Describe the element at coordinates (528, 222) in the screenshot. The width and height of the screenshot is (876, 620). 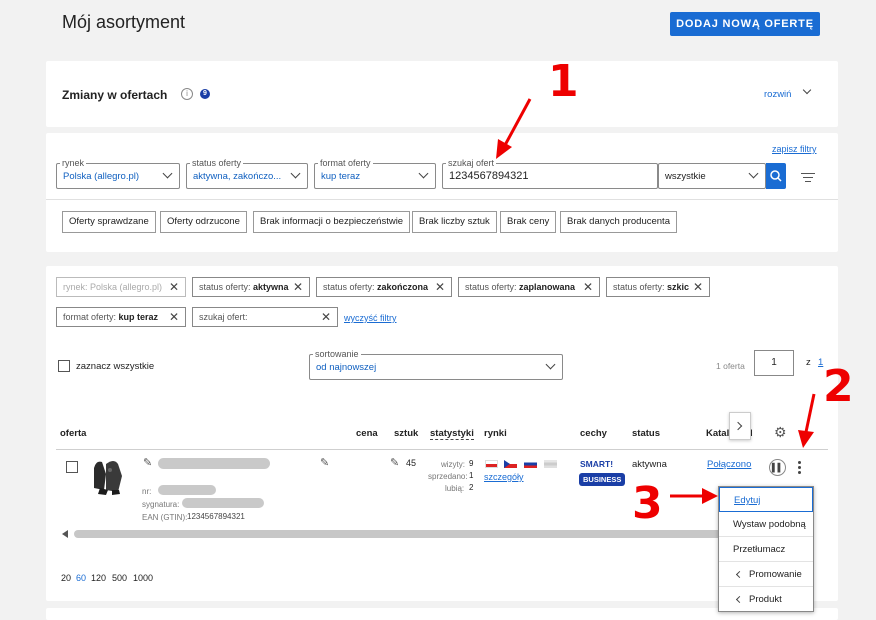
I see `quick-filter-price: Brak ceny` at that location.